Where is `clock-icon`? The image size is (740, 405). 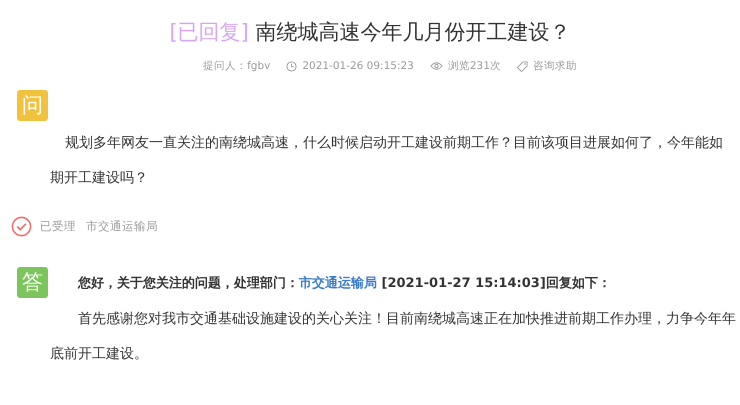 clock-icon is located at coordinates (292, 66).